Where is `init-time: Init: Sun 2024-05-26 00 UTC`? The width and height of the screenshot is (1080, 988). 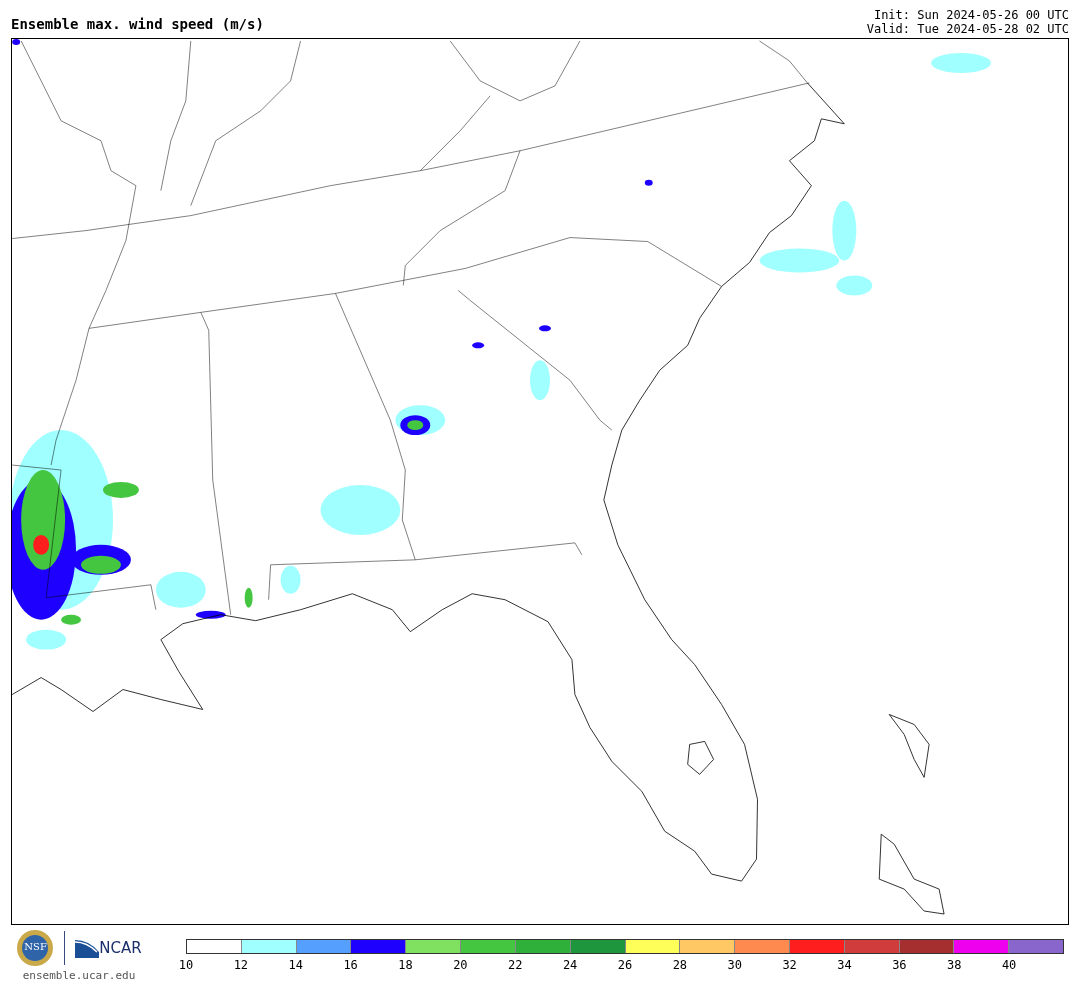 init-time: Init: Sun 2024-05-26 00 UTC is located at coordinates (971, 15).